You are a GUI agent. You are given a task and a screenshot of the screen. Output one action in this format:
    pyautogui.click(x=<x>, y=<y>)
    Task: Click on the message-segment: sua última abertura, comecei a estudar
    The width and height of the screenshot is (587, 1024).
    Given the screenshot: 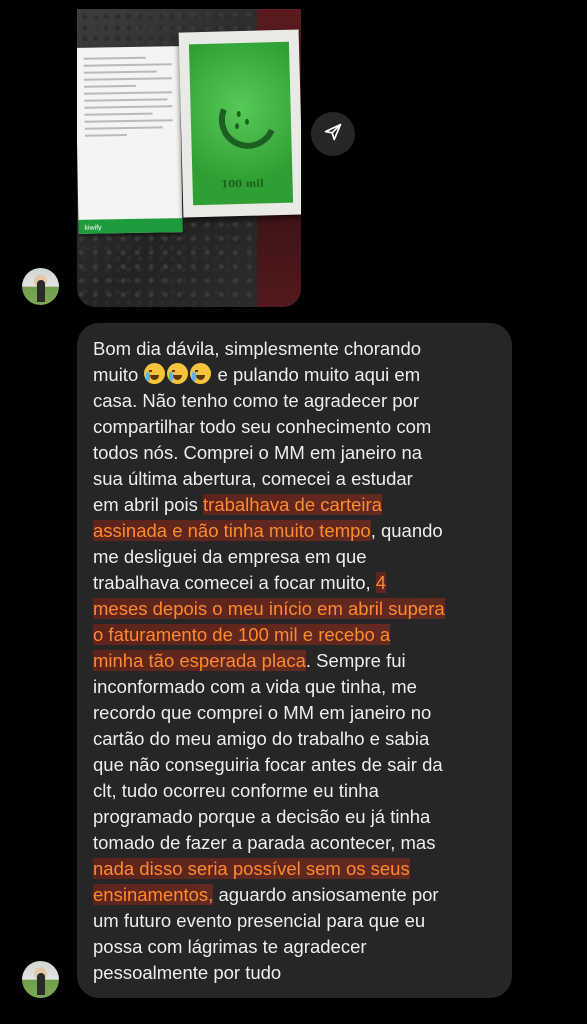 What is the action you would take?
    pyautogui.click(x=253, y=478)
    